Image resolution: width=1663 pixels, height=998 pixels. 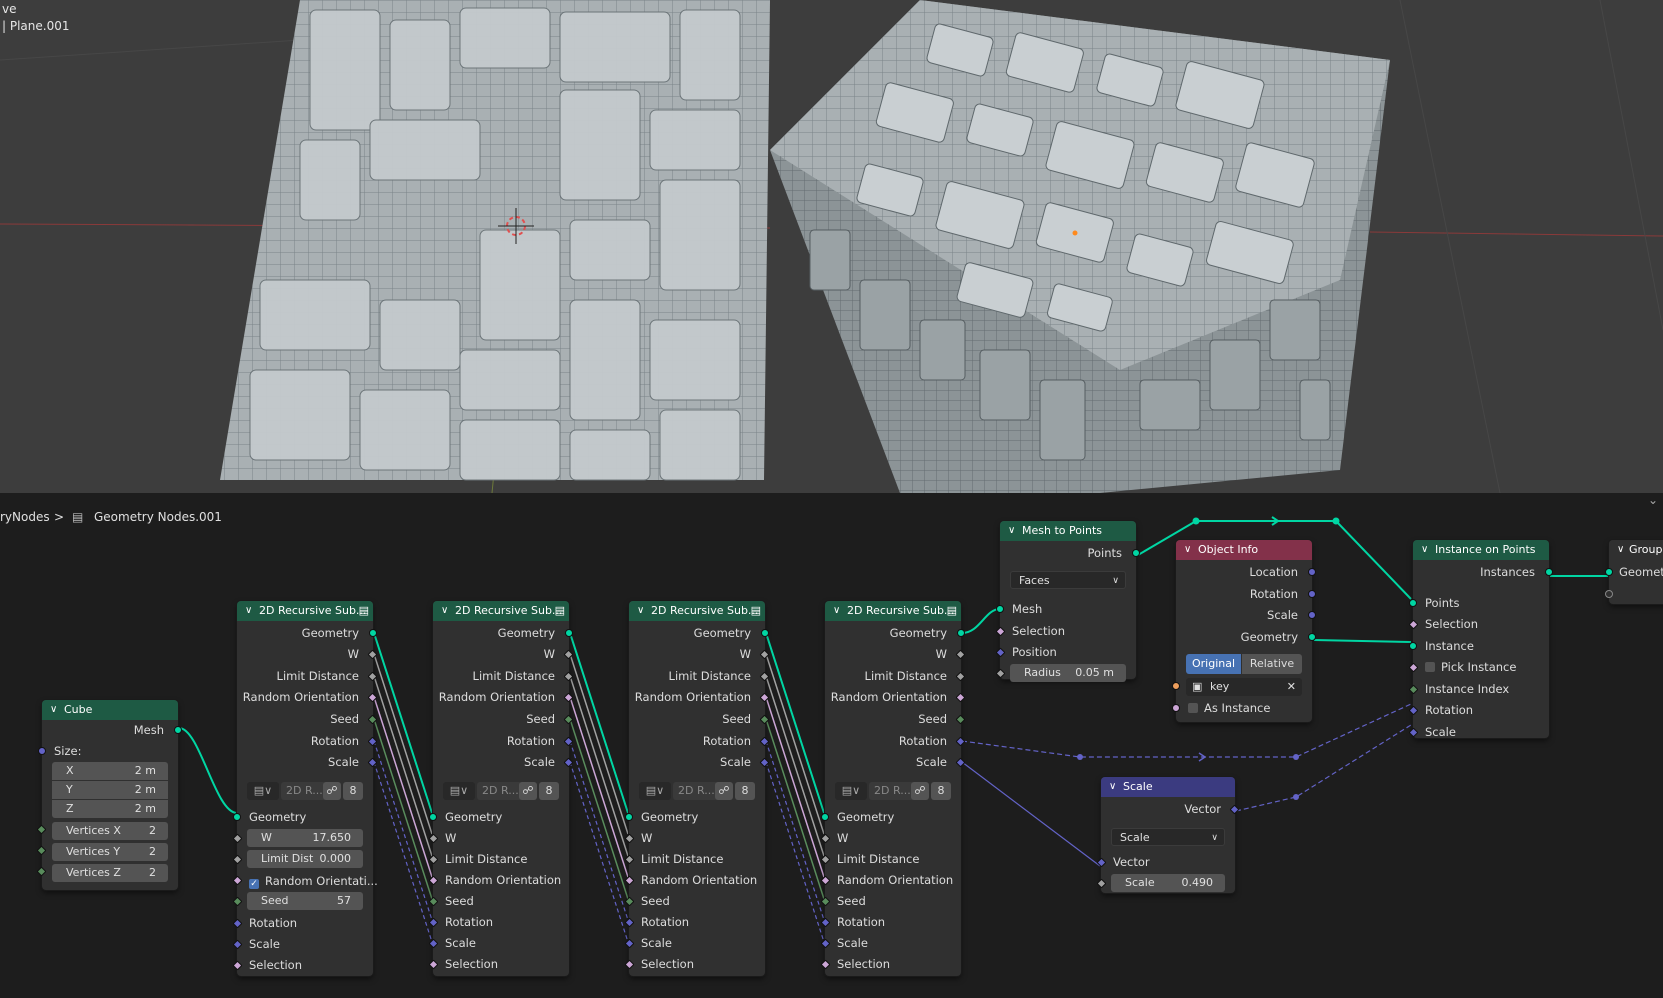 What do you see at coordinates (1068, 580) in the screenshot?
I see `mode-dropdown: Faces ∨` at bounding box center [1068, 580].